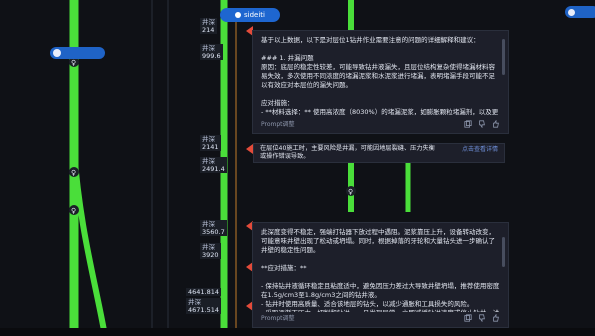 The image size is (595, 336). I want to click on view-details-link: 点击查看详情, so click(480, 150).